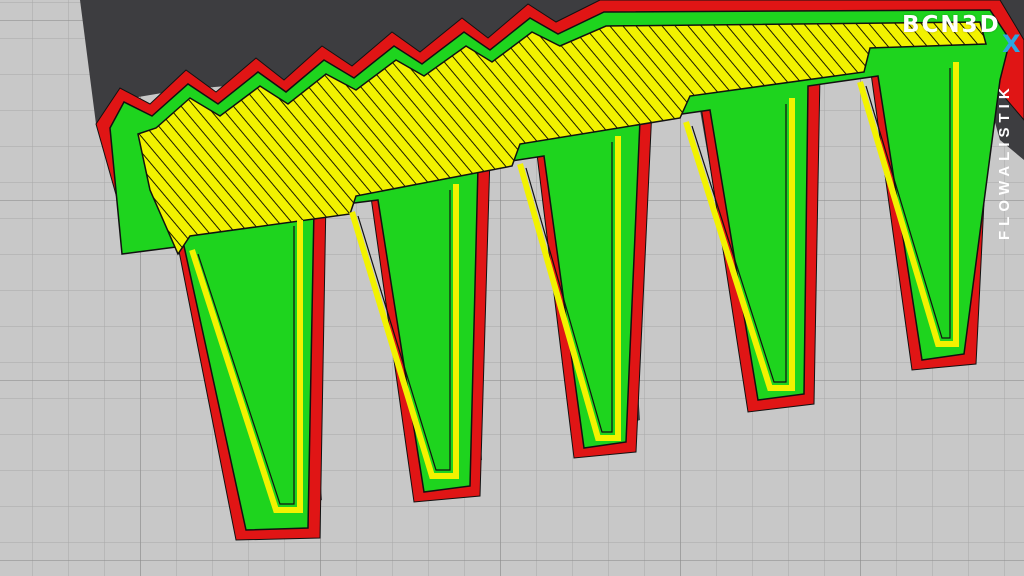 This screenshot has height=576, width=1024. Describe the element at coordinates (1004, 161) in the screenshot. I see `side-brand-watermark: FLOWALISTIK` at that location.